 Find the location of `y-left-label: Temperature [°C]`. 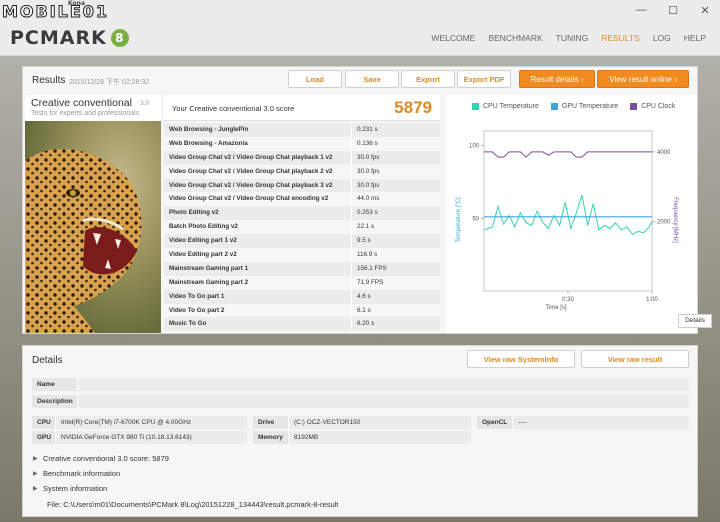

y-left-label: Temperature [°C] is located at coordinates (459, 220).